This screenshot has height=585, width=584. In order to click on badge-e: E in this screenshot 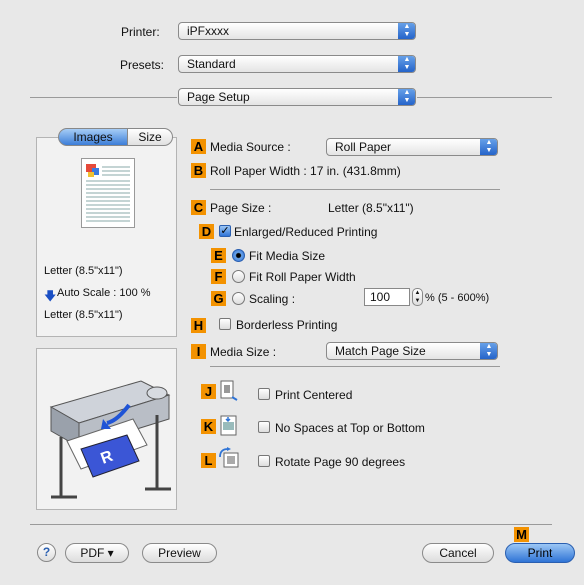, I will do `click(218, 255)`.